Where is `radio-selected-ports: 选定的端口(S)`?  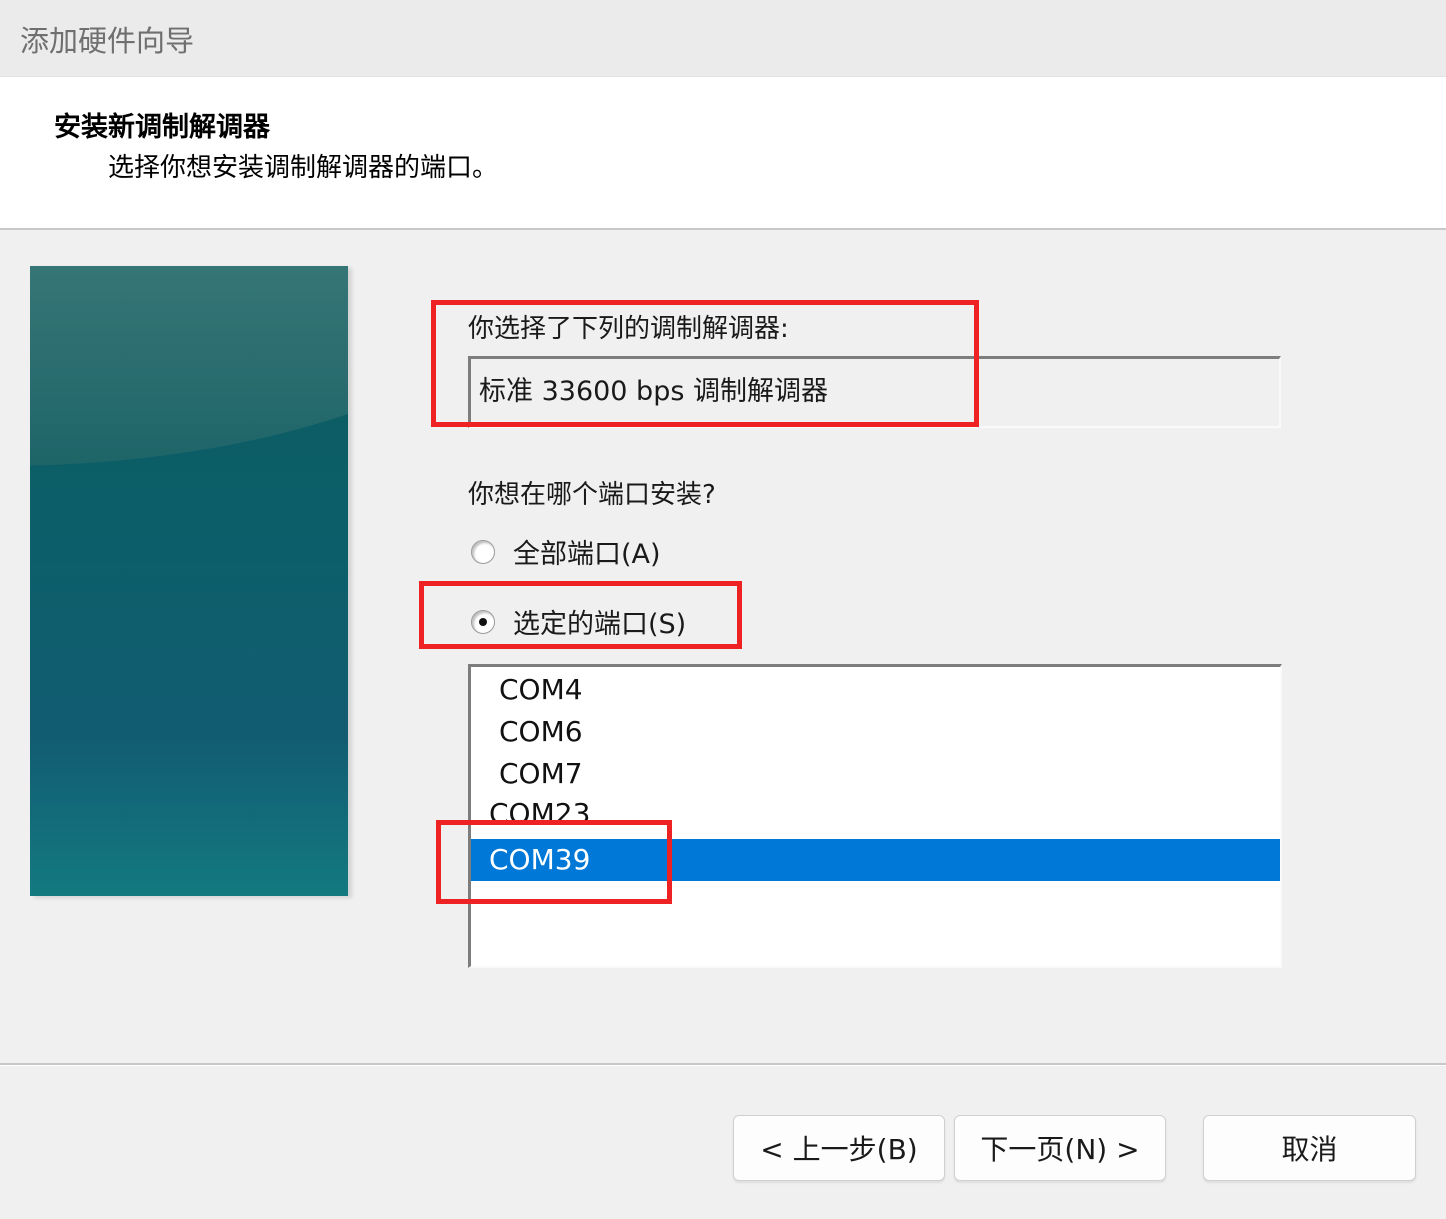 radio-selected-ports: 选定的端口(S) is located at coordinates (578, 621).